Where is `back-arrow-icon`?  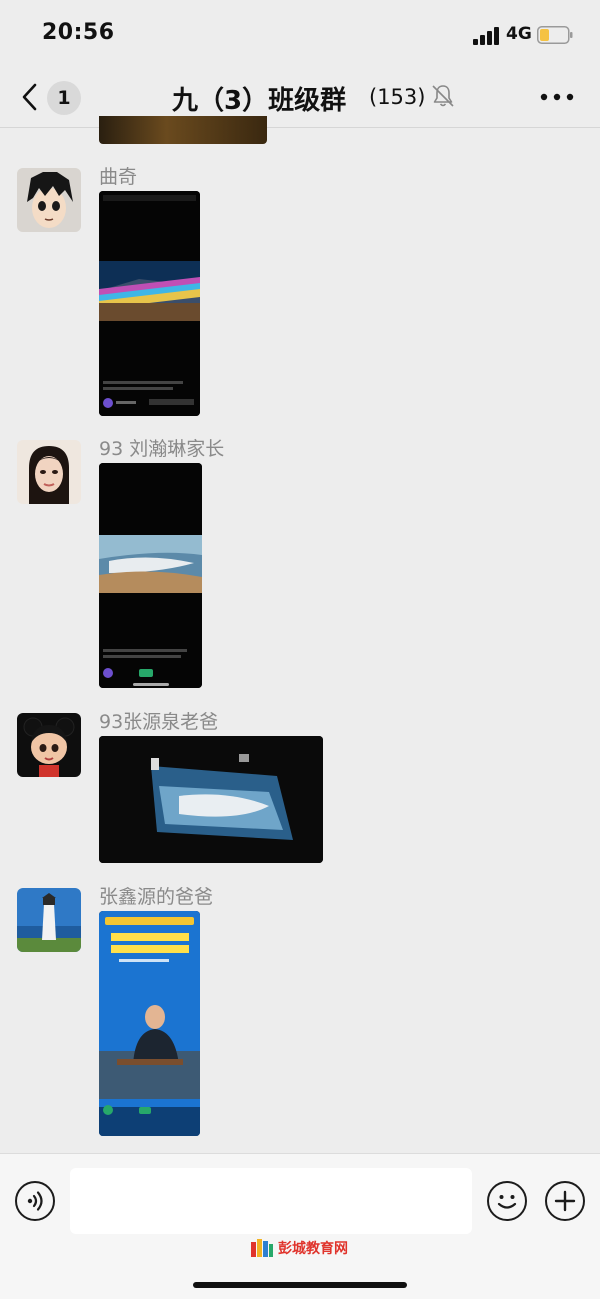 back-arrow-icon is located at coordinates (30, 97).